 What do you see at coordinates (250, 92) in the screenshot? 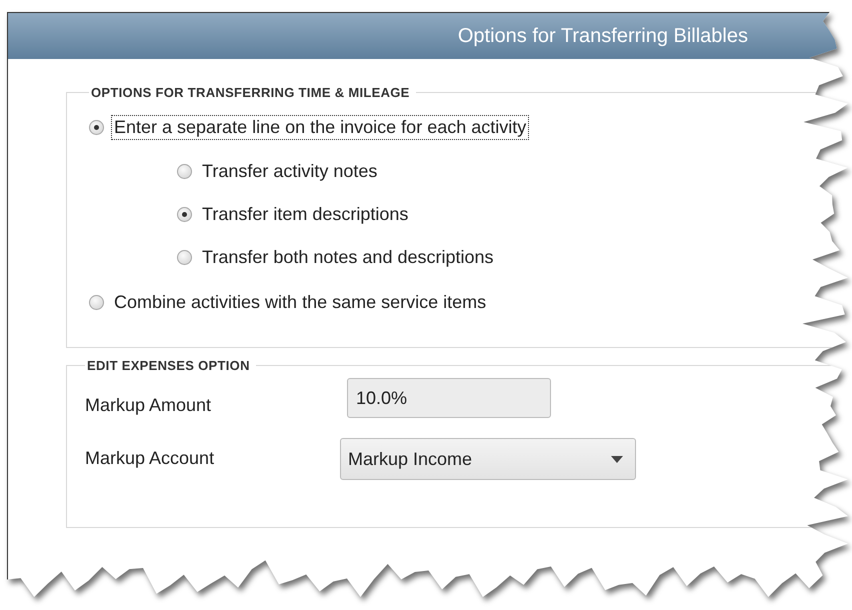
I see `group-title: OPTIONS FOR TRANSFERRING TIME & MILEAGE` at bounding box center [250, 92].